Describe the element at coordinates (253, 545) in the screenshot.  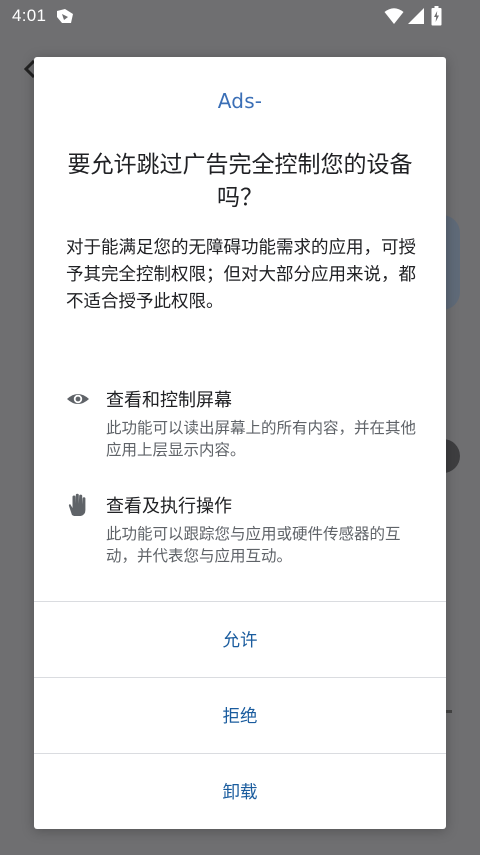
I see `permission-description: 此功能可以跟踪您与应用或硬件传感器的互动，并代表您与应用互动。` at that location.